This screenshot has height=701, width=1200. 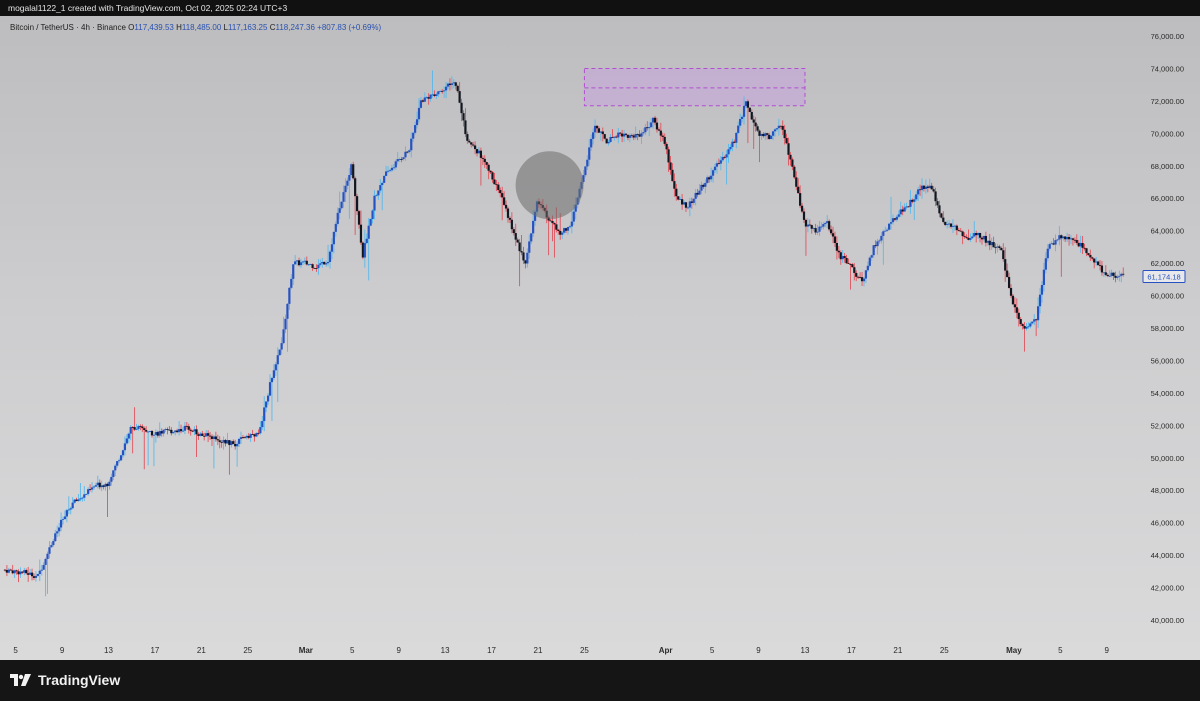 What do you see at coordinates (1167, 523) in the screenshot?
I see `y-tick-label: 46,000.00` at bounding box center [1167, 523].